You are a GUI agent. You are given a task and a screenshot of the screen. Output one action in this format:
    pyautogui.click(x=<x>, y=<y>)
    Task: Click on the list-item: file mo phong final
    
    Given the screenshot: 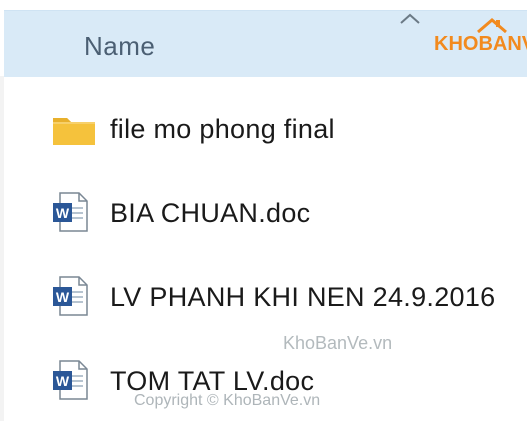 What is the action you would take?
    pyautogui.click(x=263, y=130)
    